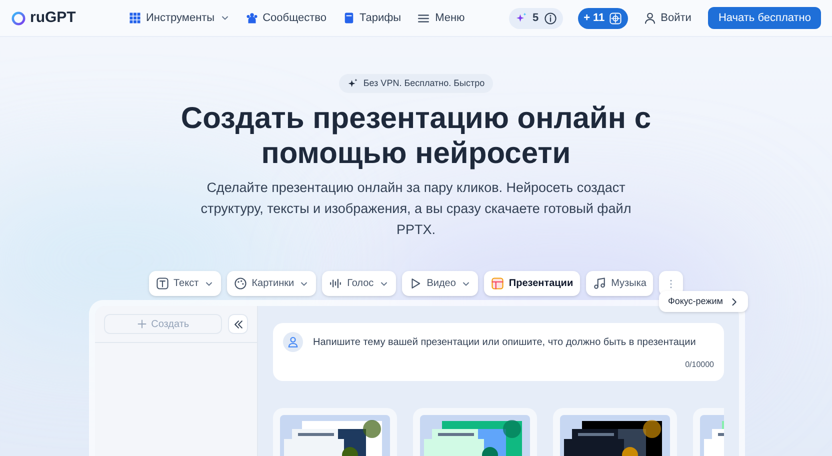  I want to click on start-free-button: Начать бесплатно, so click(764, 18).